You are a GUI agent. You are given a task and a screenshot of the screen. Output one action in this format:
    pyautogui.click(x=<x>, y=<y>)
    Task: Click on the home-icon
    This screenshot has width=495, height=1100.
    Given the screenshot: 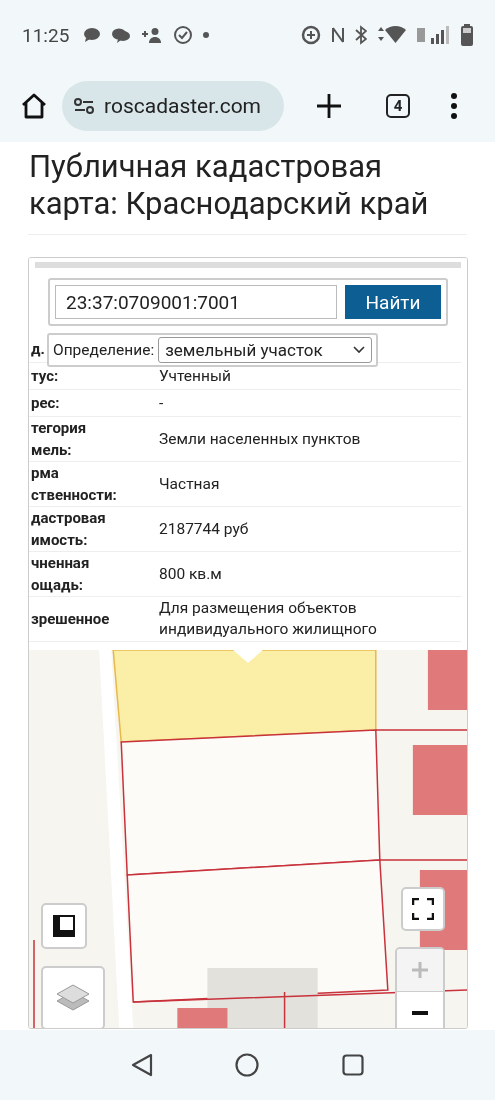 What is the action you would take?
    pyautogui.click(x=34, y=106)
    